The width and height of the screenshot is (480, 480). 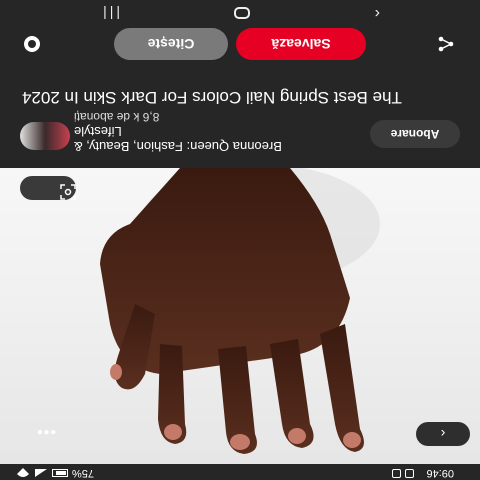 I want to click on comment-icon, so click(x=32, y=44).